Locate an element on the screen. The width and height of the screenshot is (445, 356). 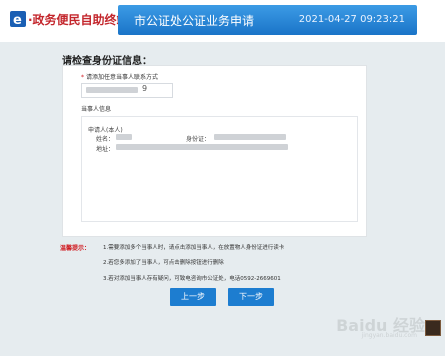
address-label: 地址： is located at coordinates (105, 149).